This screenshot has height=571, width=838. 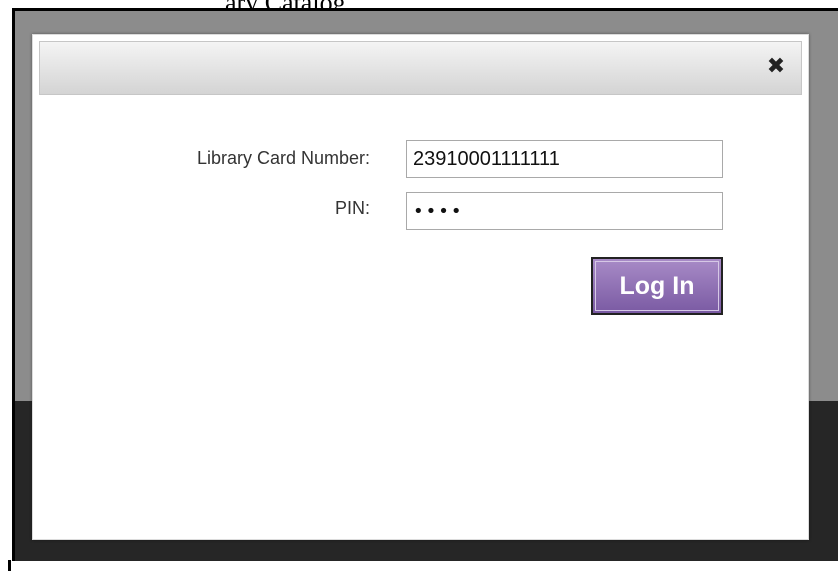 I want to click on login-button-label: Log In, so click(x=657, y=286).